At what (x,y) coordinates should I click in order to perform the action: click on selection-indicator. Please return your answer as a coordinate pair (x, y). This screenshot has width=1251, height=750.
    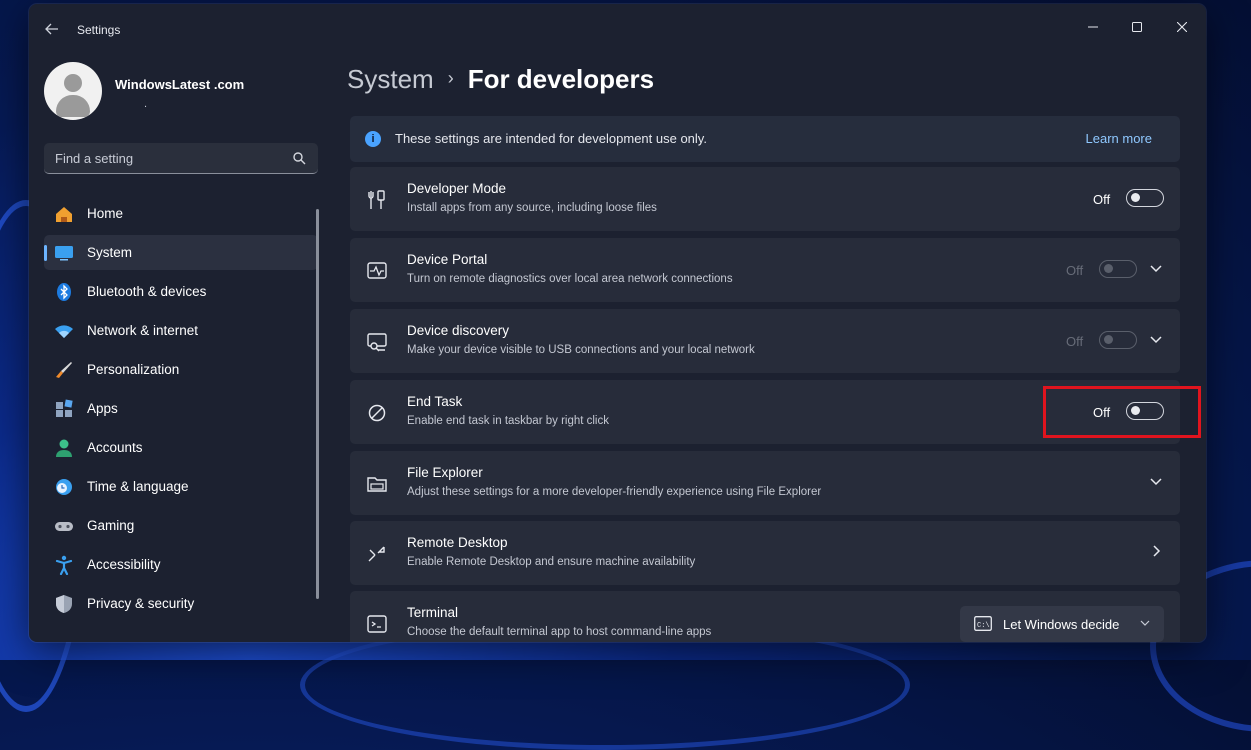
    Looking at the image, I should click on (45, 253).